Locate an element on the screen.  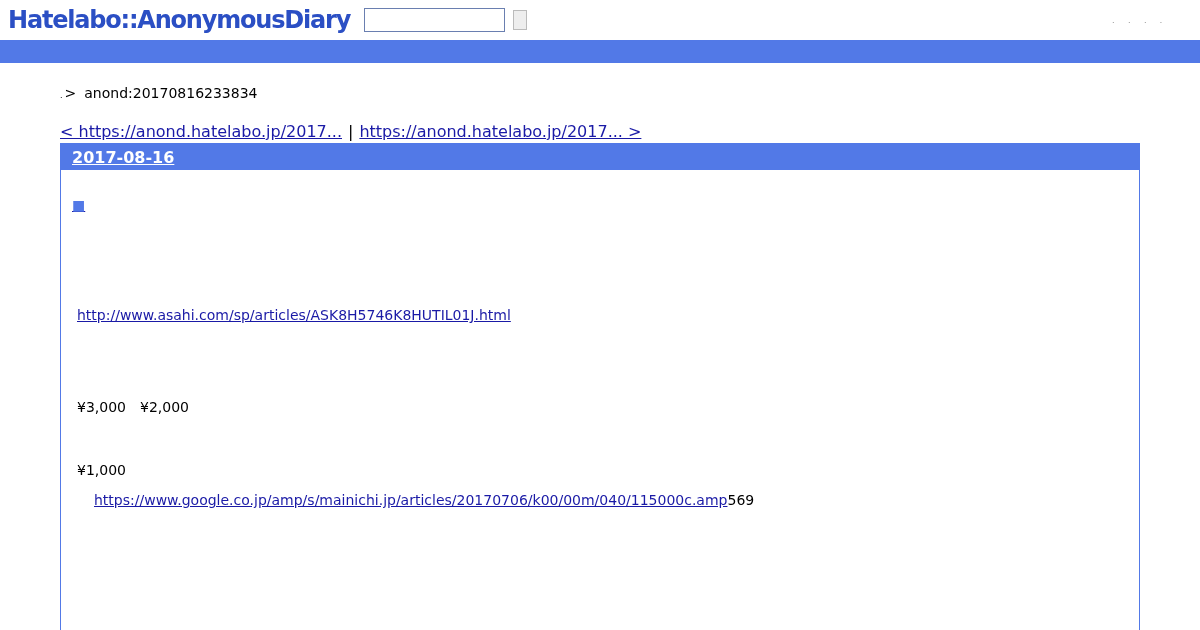
breadcrumb-link: . is located at coordinates (61, 95).